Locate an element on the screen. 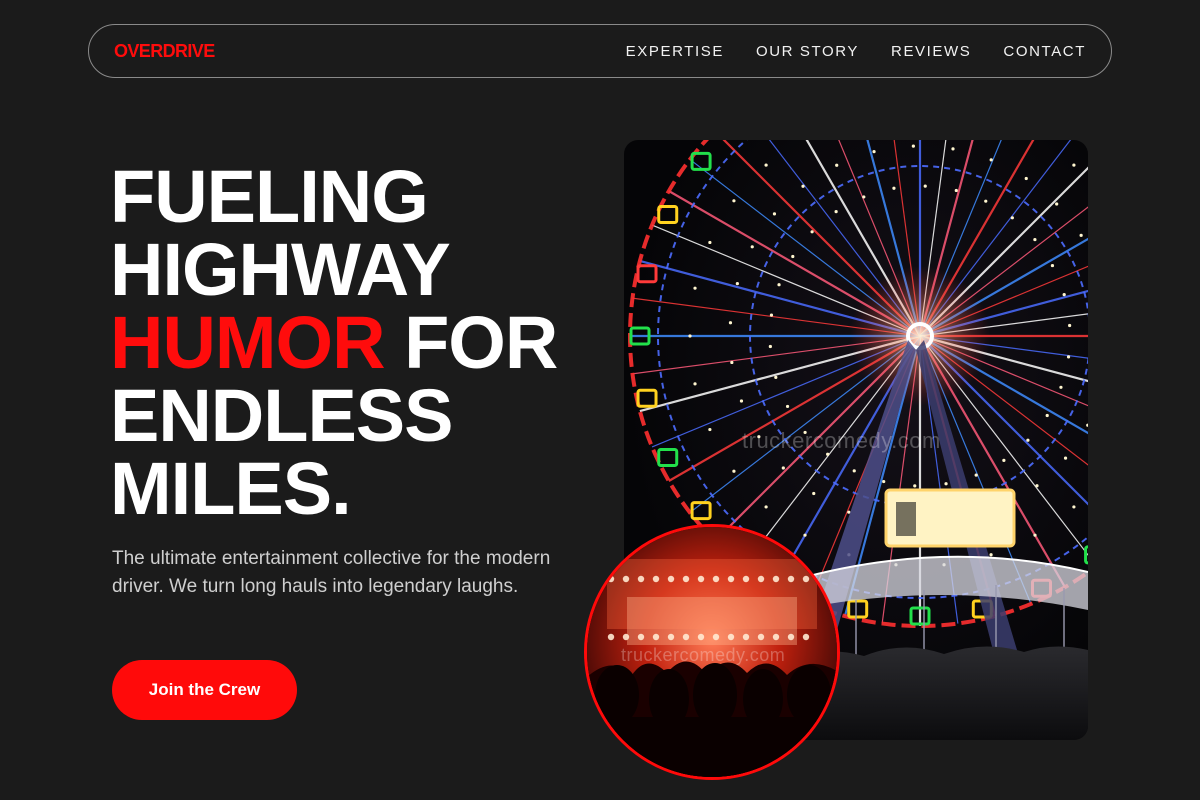 The height and width of the screenshot is (800, 1200). hero-title-line: HIGHWAY is located at coordinates (350, 270).